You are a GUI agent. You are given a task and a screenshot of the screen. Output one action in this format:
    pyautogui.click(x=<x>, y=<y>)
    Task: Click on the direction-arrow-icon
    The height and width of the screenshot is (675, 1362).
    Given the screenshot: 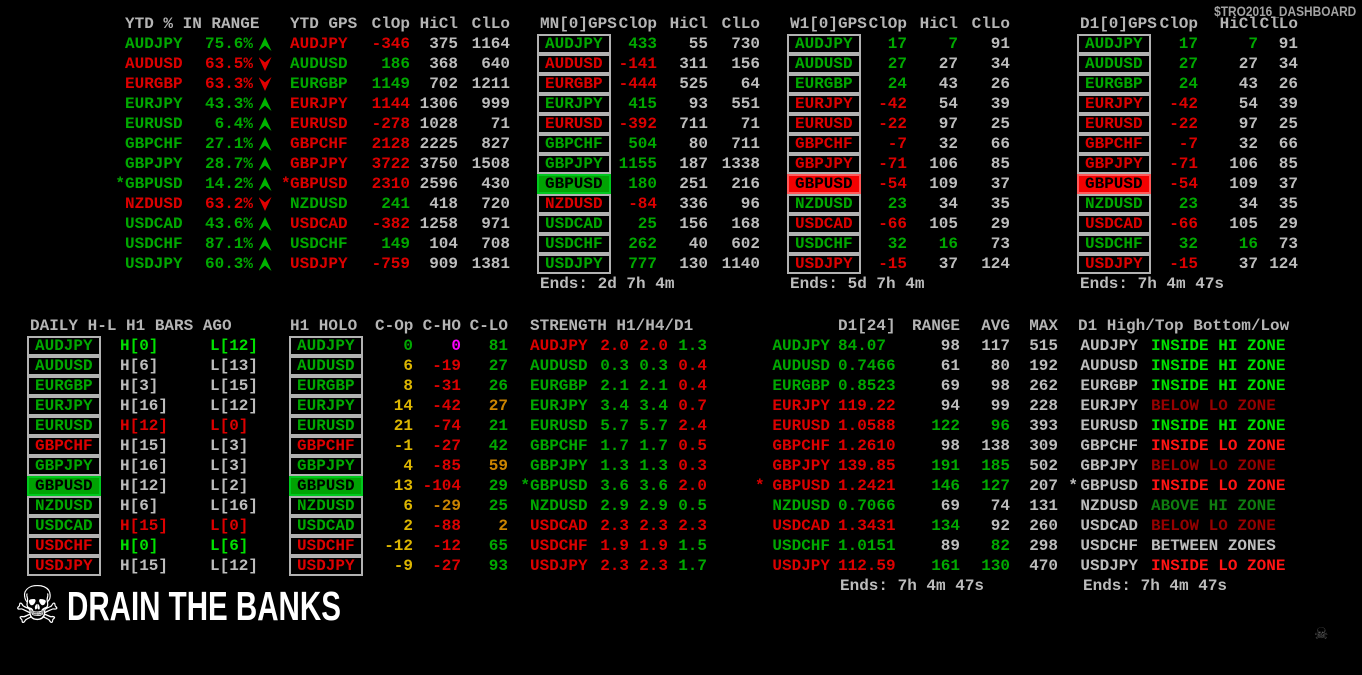 What is the action you would take?
    pyautogui.click(x=265, y=204)
    